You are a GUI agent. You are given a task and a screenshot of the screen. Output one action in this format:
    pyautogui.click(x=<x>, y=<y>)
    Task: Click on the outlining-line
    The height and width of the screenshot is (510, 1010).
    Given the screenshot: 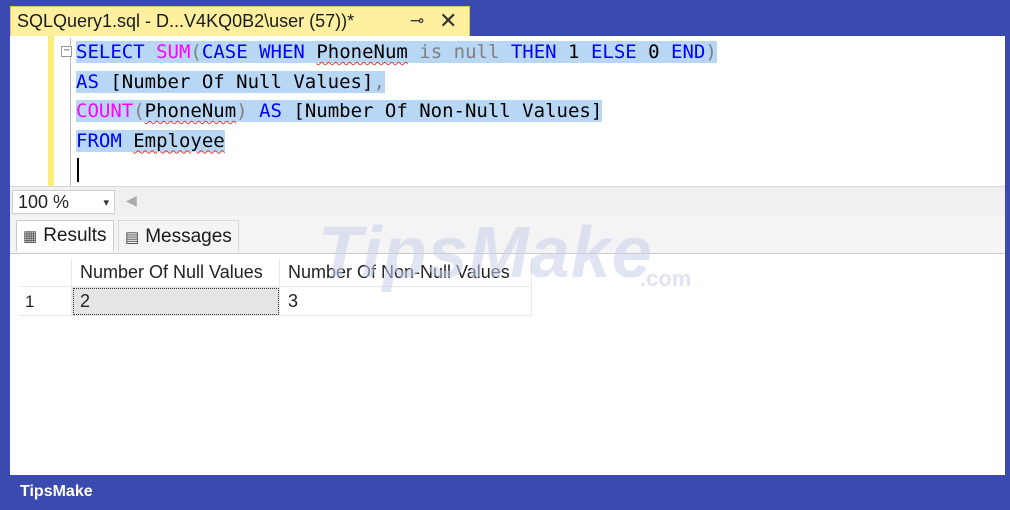 What is the action you would take?
    pyautogui.click(x=70, y=112)
    